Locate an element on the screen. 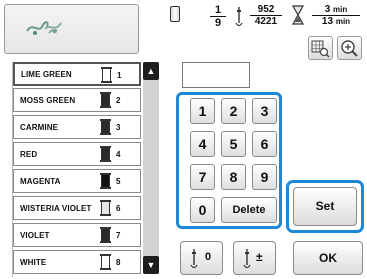  thread-row: VIOLET 7 is located at coordinates (77, 235).